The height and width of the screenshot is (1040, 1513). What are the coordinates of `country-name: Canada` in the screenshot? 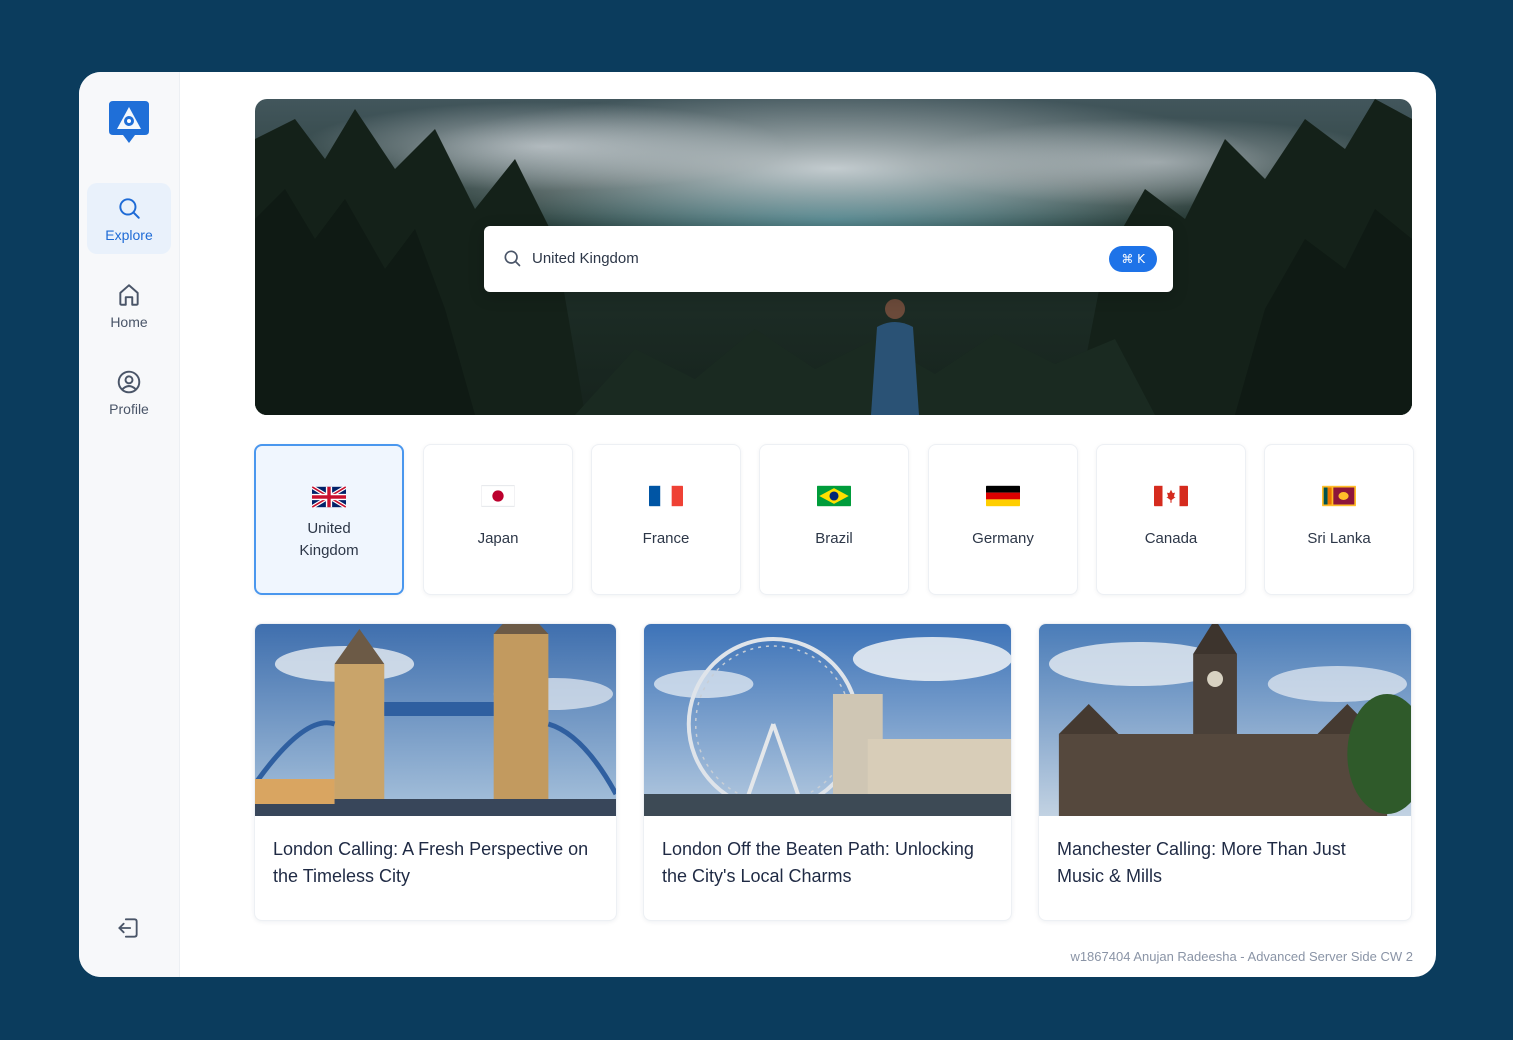 It's located at (1171, 538).